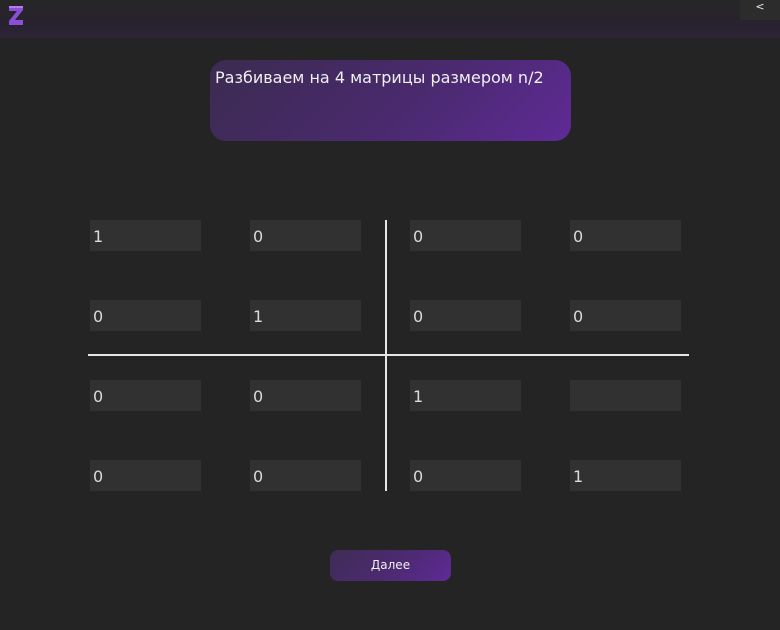  Describe the element at coordinates (625, 235) in the screenshot. I see `matrix-cell-r1-c4: 0` at that location.